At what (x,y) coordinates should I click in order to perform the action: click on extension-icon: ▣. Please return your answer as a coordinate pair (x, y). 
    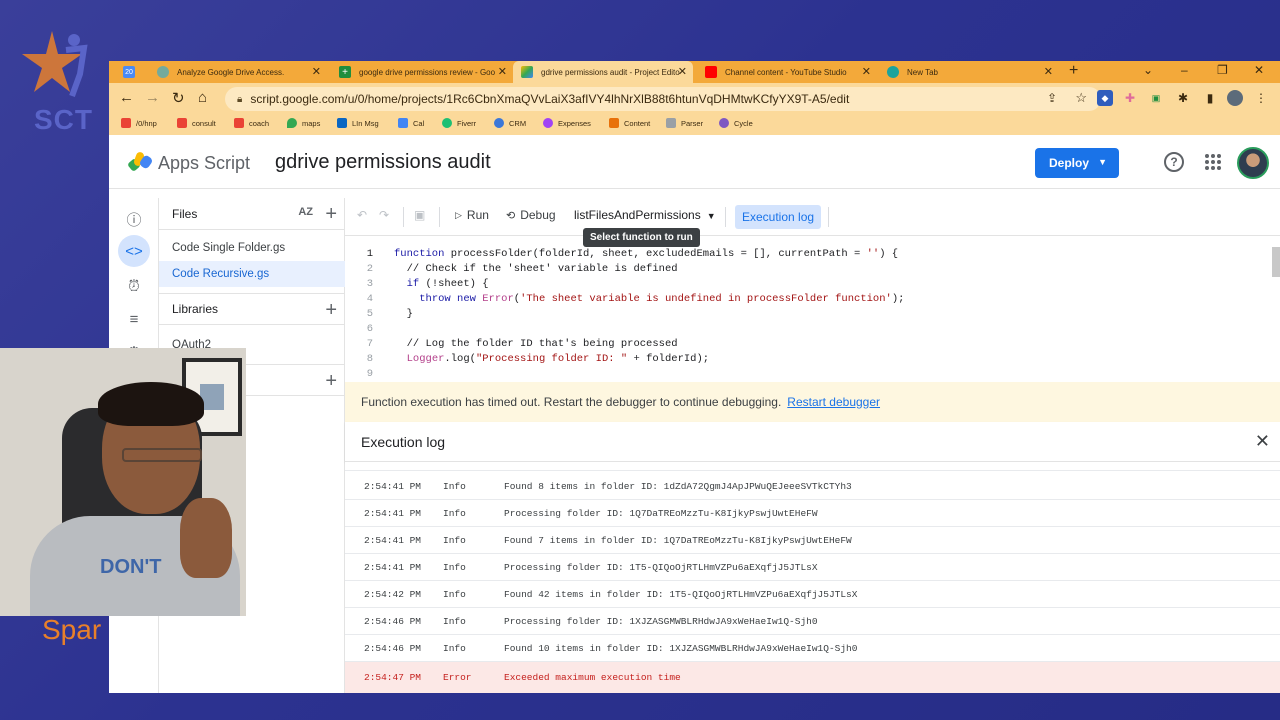
    Looking at the image, I should click on (1156, 98).